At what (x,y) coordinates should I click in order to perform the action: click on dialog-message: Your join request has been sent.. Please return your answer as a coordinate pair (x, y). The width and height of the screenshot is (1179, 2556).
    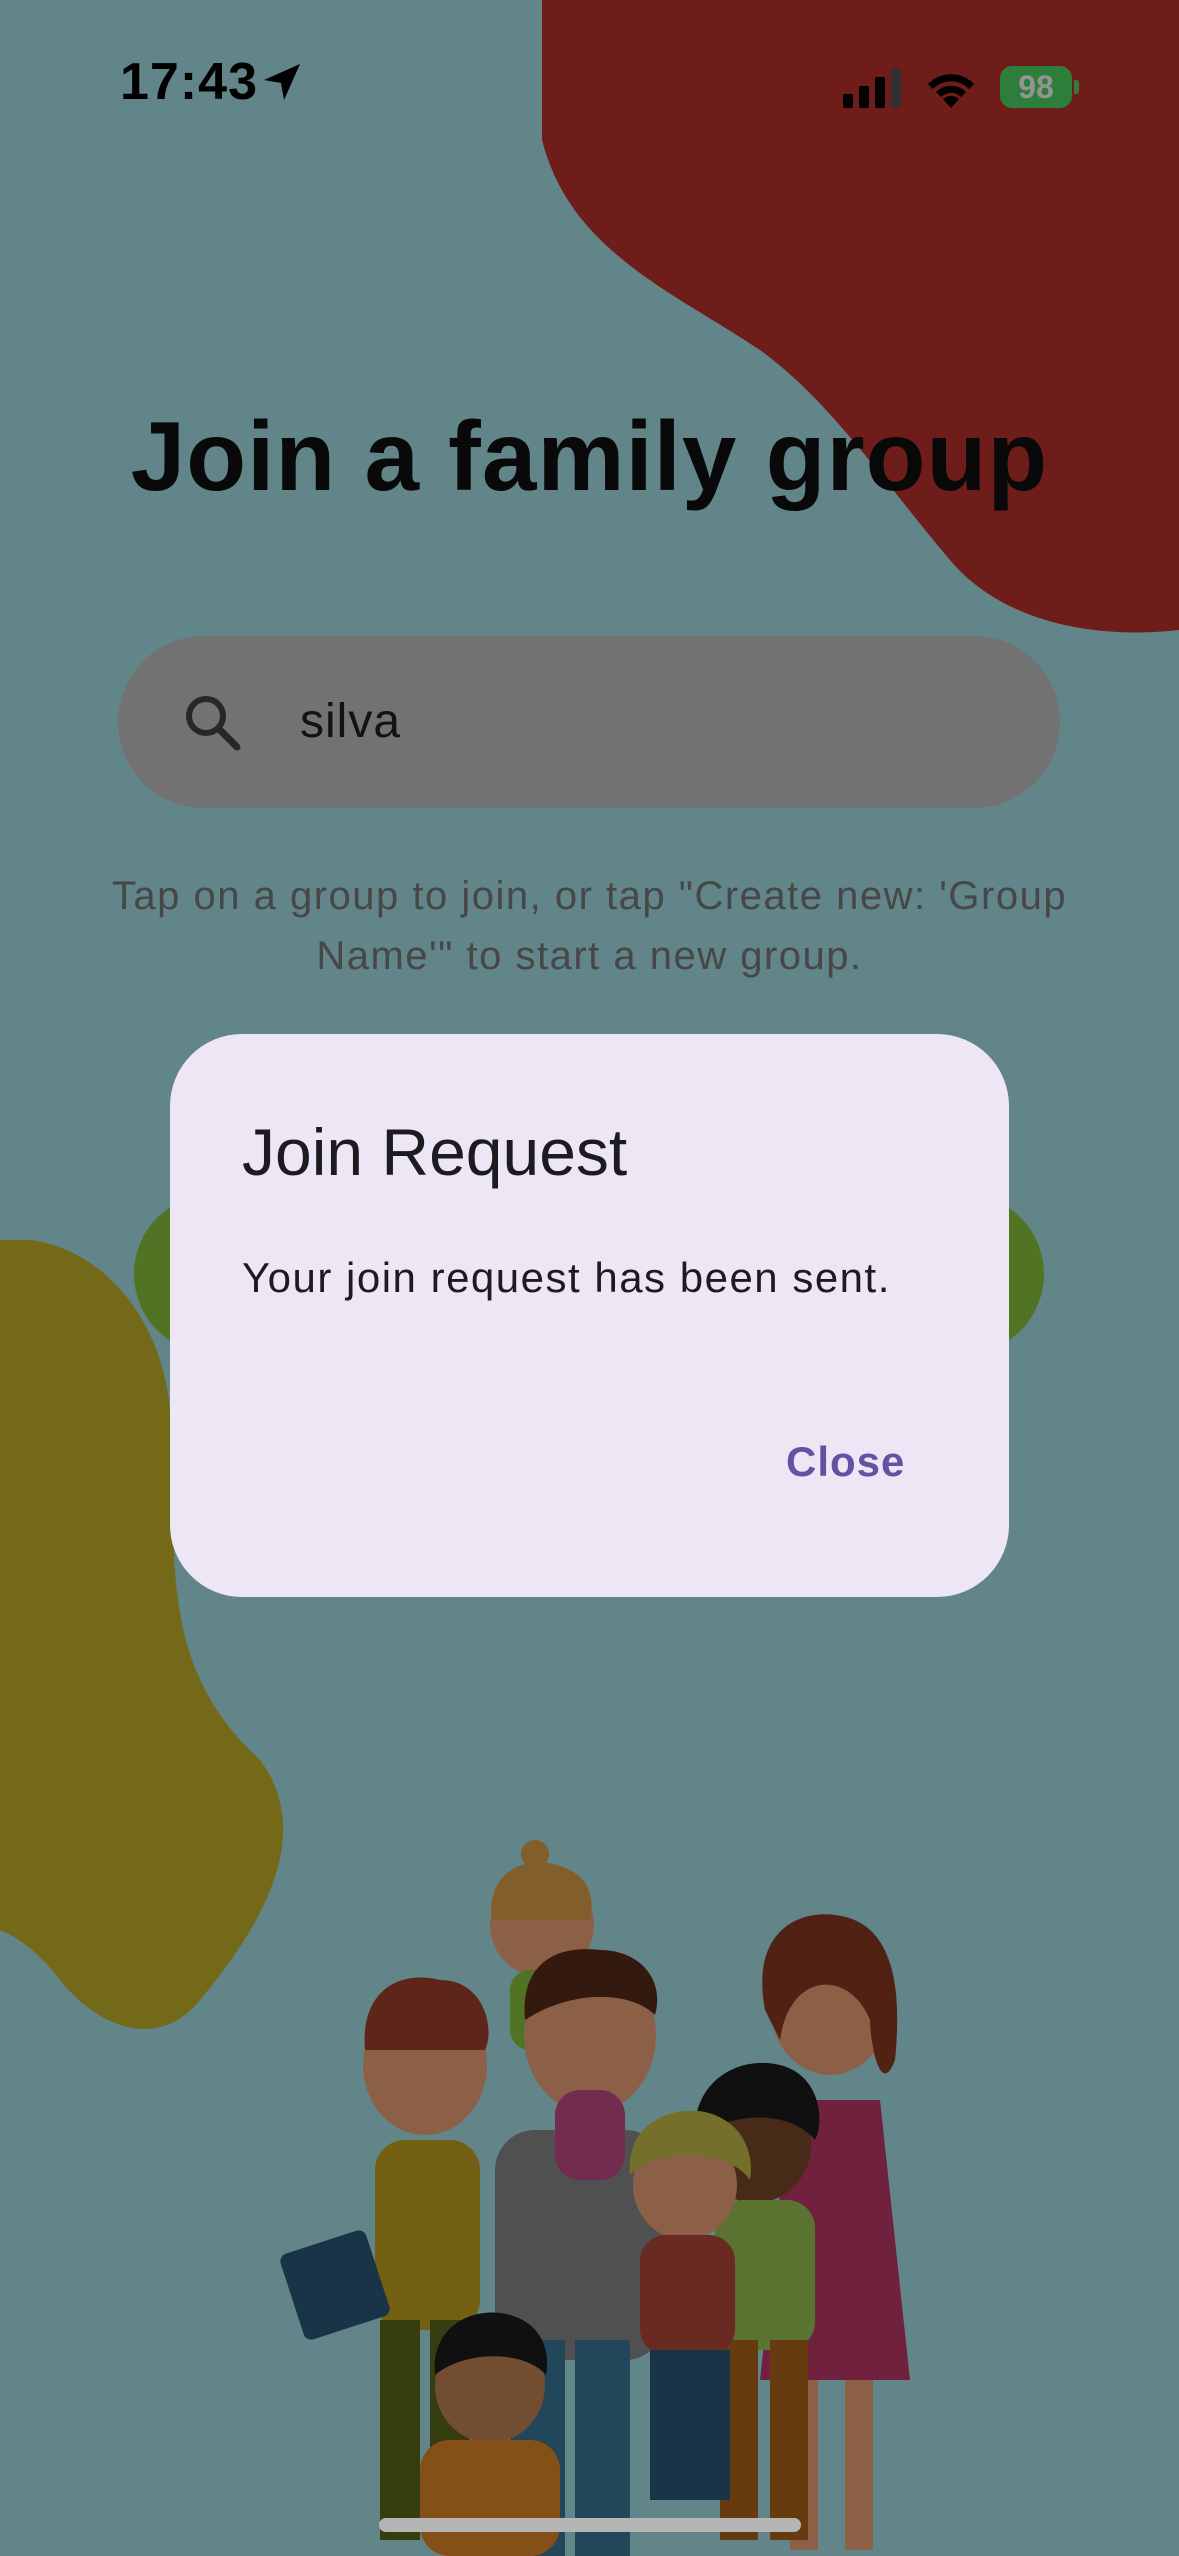
    Looking at the image, I should click on (566, 1277).